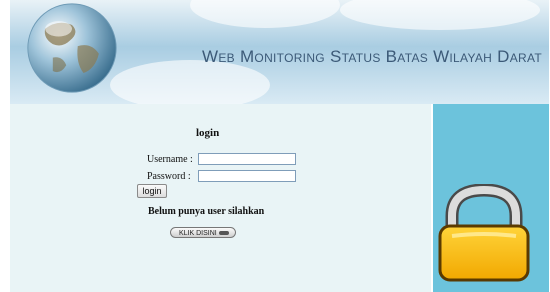 The height and width of the screenshot is (292, 550). I want to click on login-button: login, so click(152, 191).